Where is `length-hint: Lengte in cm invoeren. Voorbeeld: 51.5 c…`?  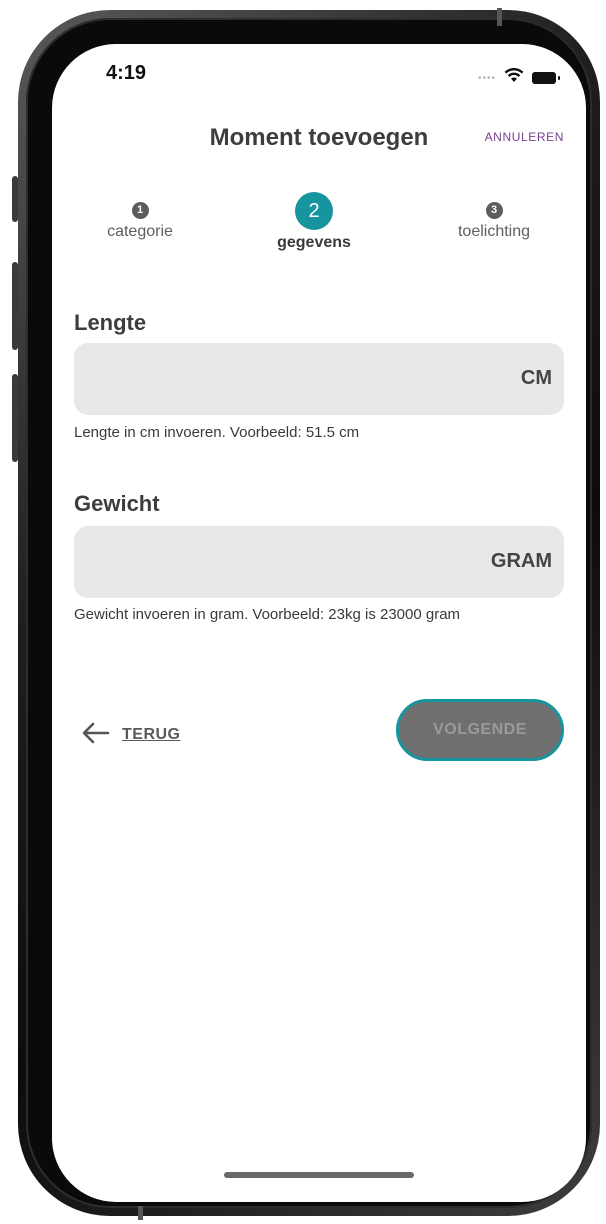 length-hint: Lengte in cm invoeren. Voorbeeld: 51.5 c… is located at coordinates (217, 432).